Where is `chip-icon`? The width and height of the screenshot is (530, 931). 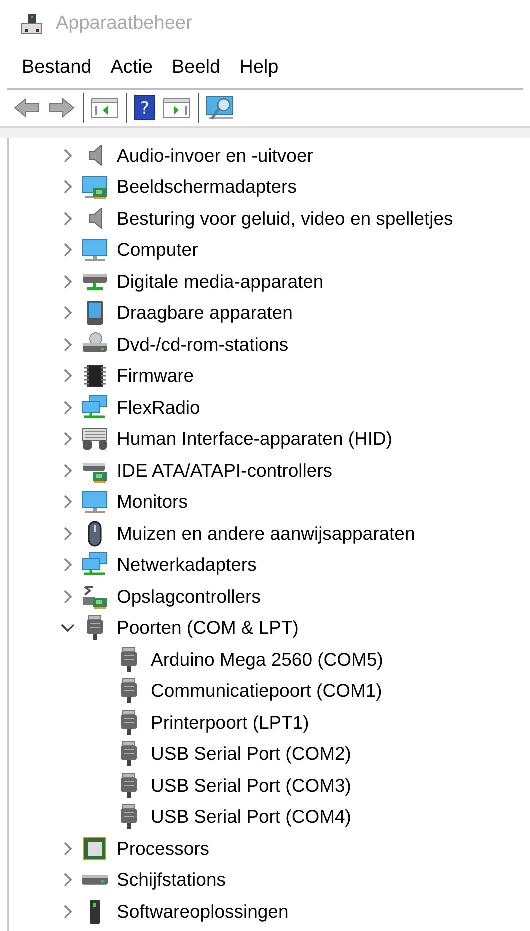
chip-icon is located at coordinates (95, 376).